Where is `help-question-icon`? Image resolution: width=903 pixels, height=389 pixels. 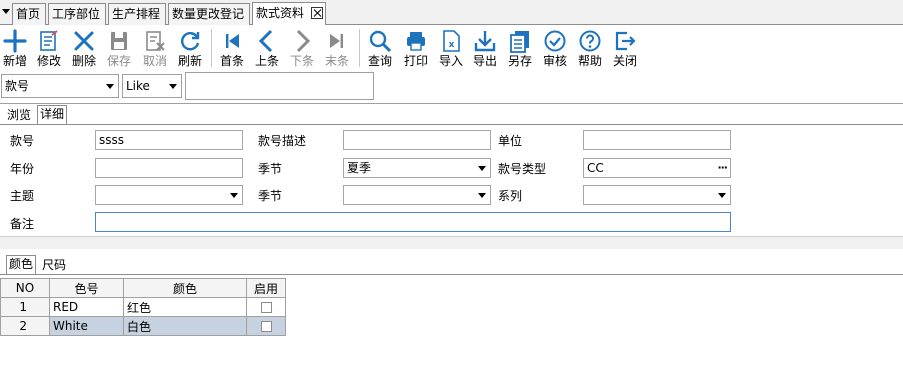
help-question-icon is located at coordinates (590, 41).